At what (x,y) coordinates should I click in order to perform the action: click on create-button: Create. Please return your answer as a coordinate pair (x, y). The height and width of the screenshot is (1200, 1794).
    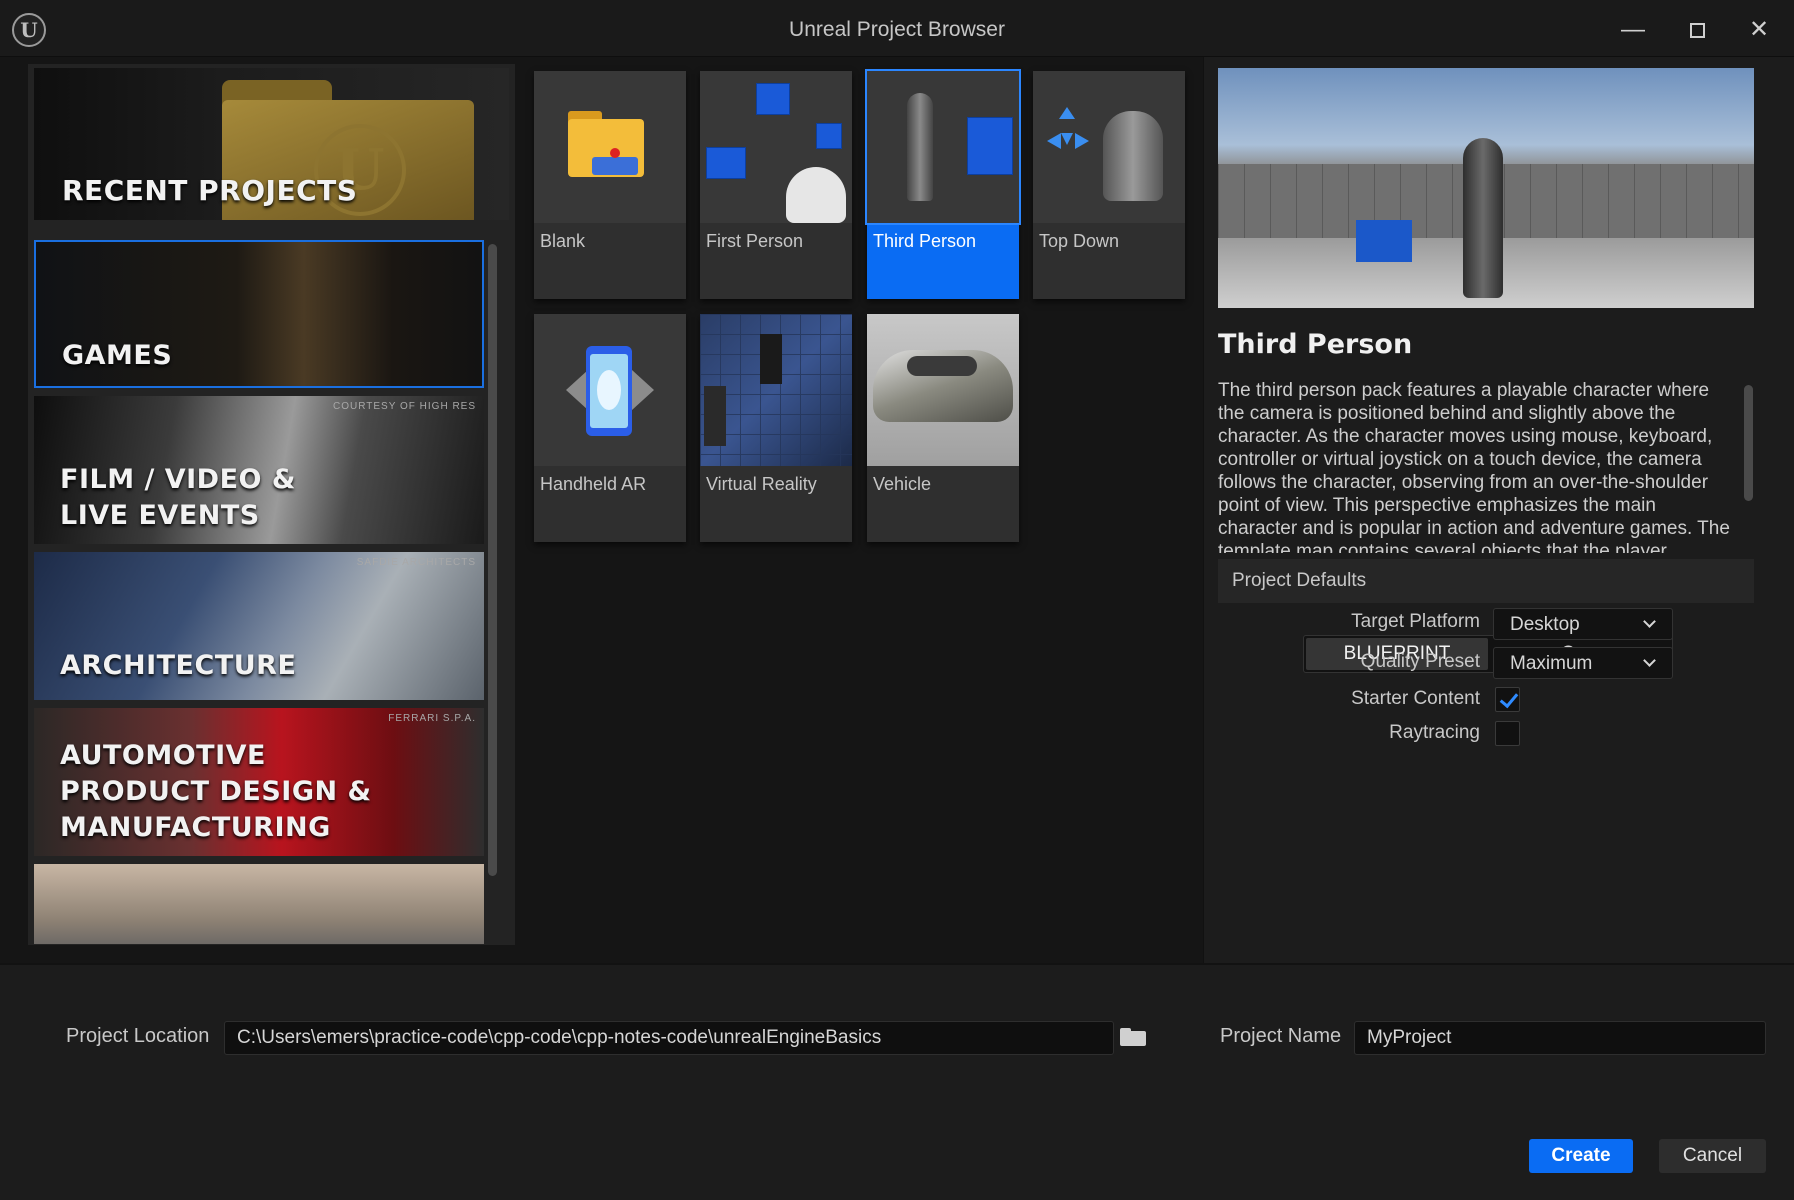
    Looking at the image, I should click on (1581, 1156).